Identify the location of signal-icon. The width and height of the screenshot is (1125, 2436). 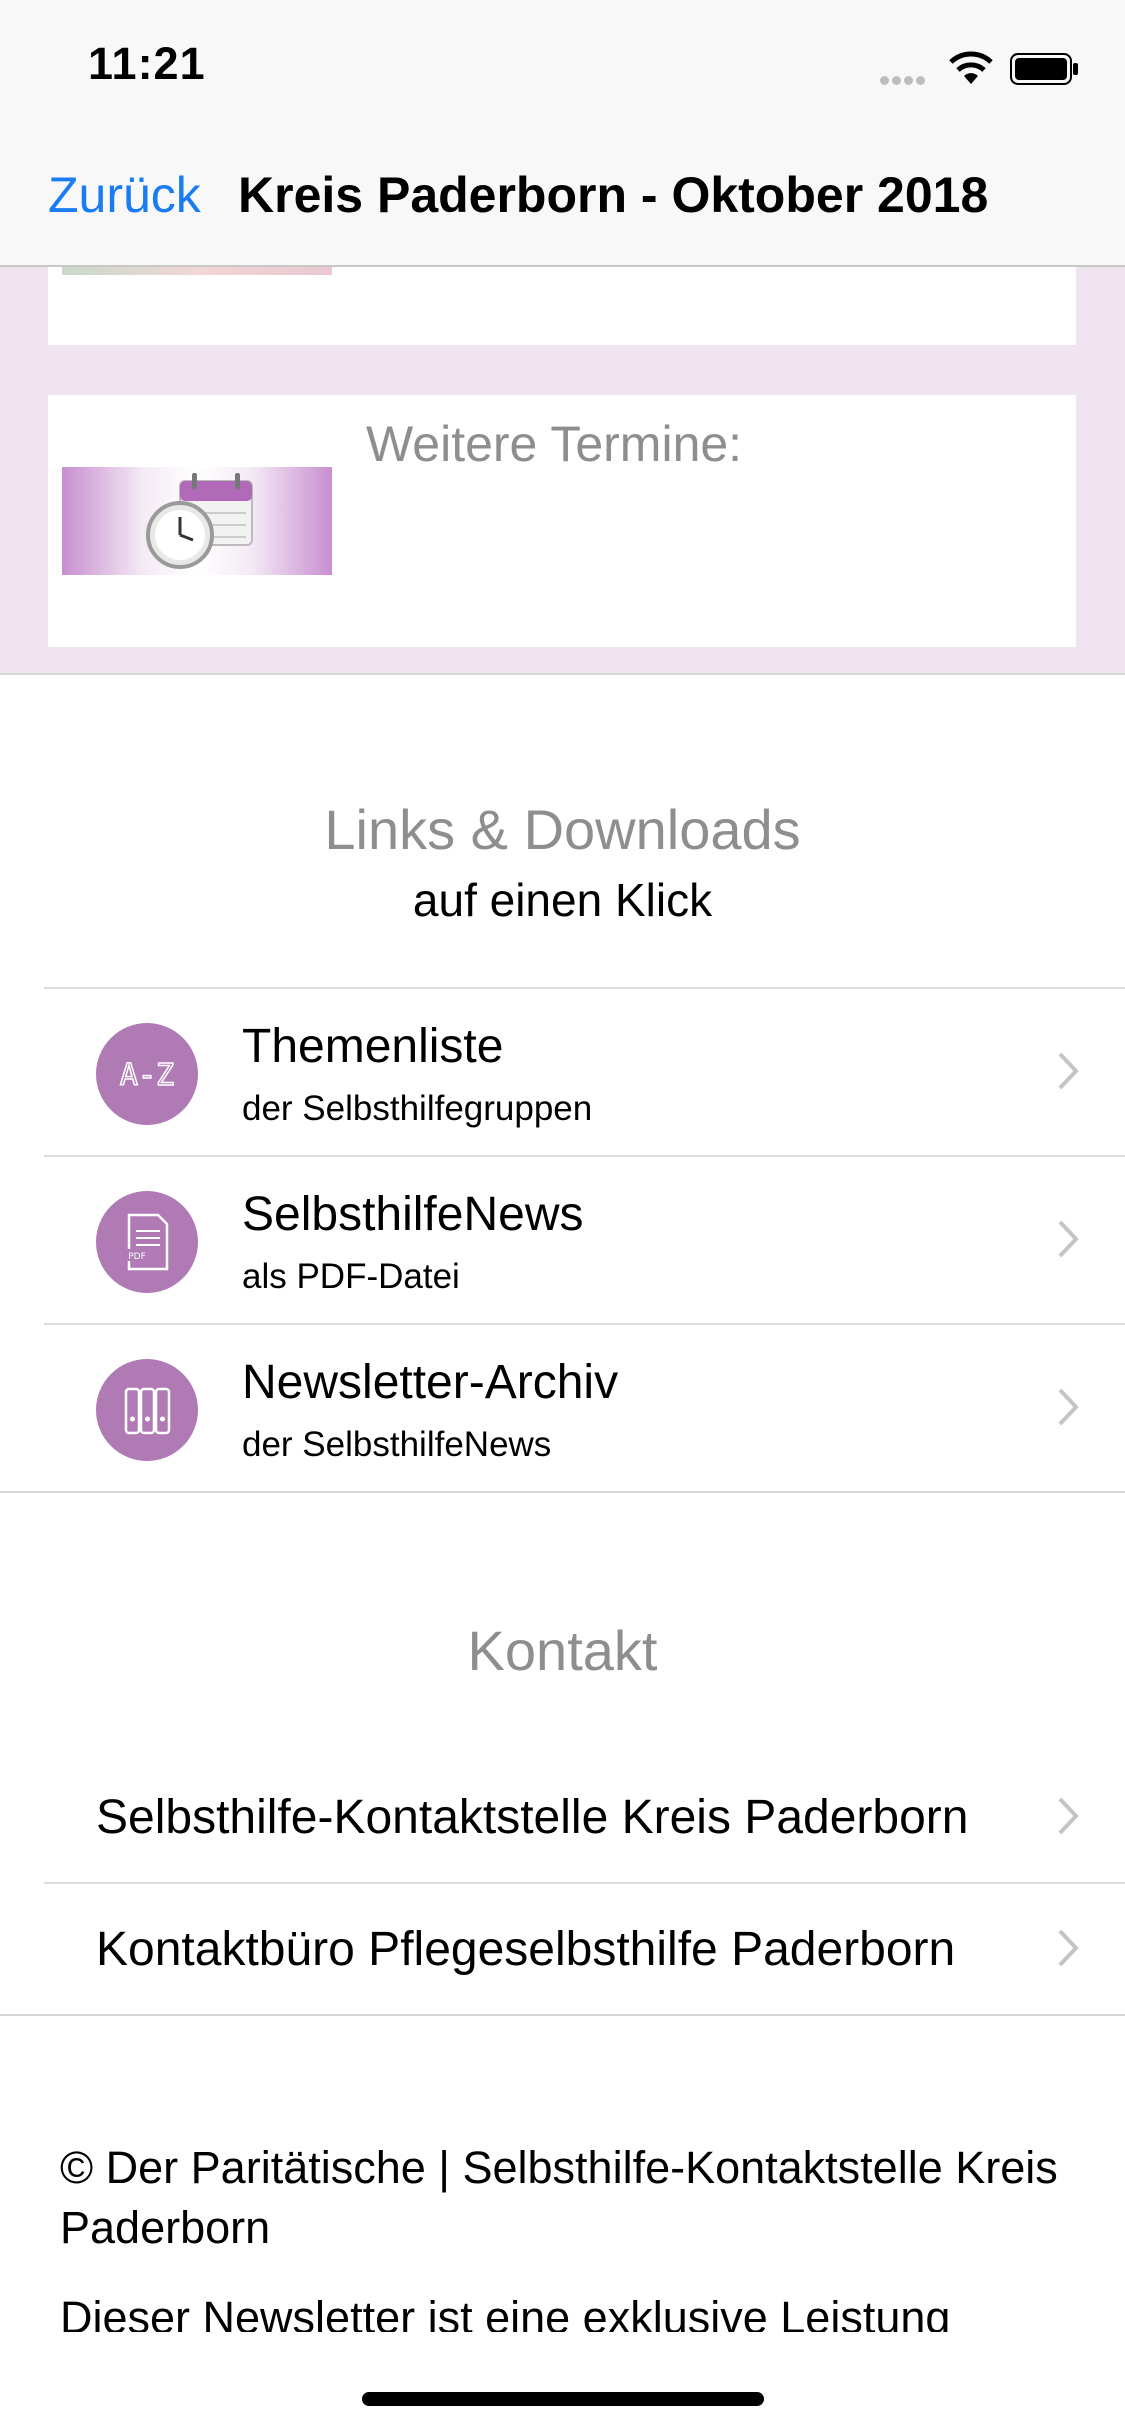
(908, 78).